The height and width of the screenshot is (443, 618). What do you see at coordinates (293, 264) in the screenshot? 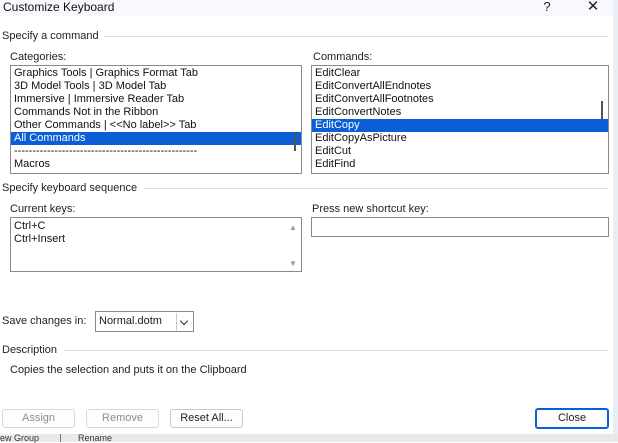
I see `scroll-down-icon: ▼` at bounding box center [293, 264].